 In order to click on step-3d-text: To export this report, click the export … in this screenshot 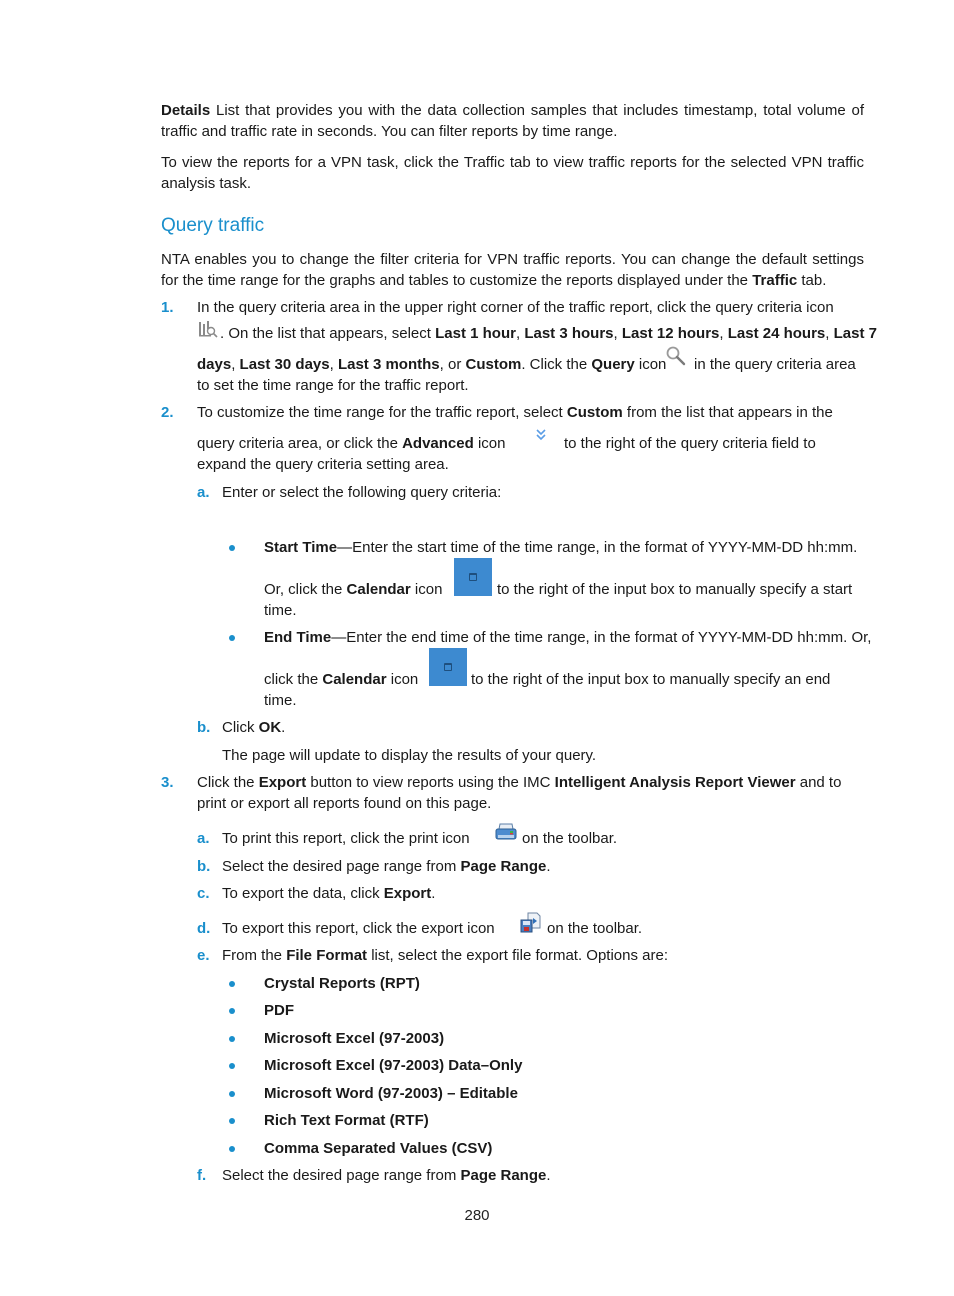, I will do `click(358, 928)`.